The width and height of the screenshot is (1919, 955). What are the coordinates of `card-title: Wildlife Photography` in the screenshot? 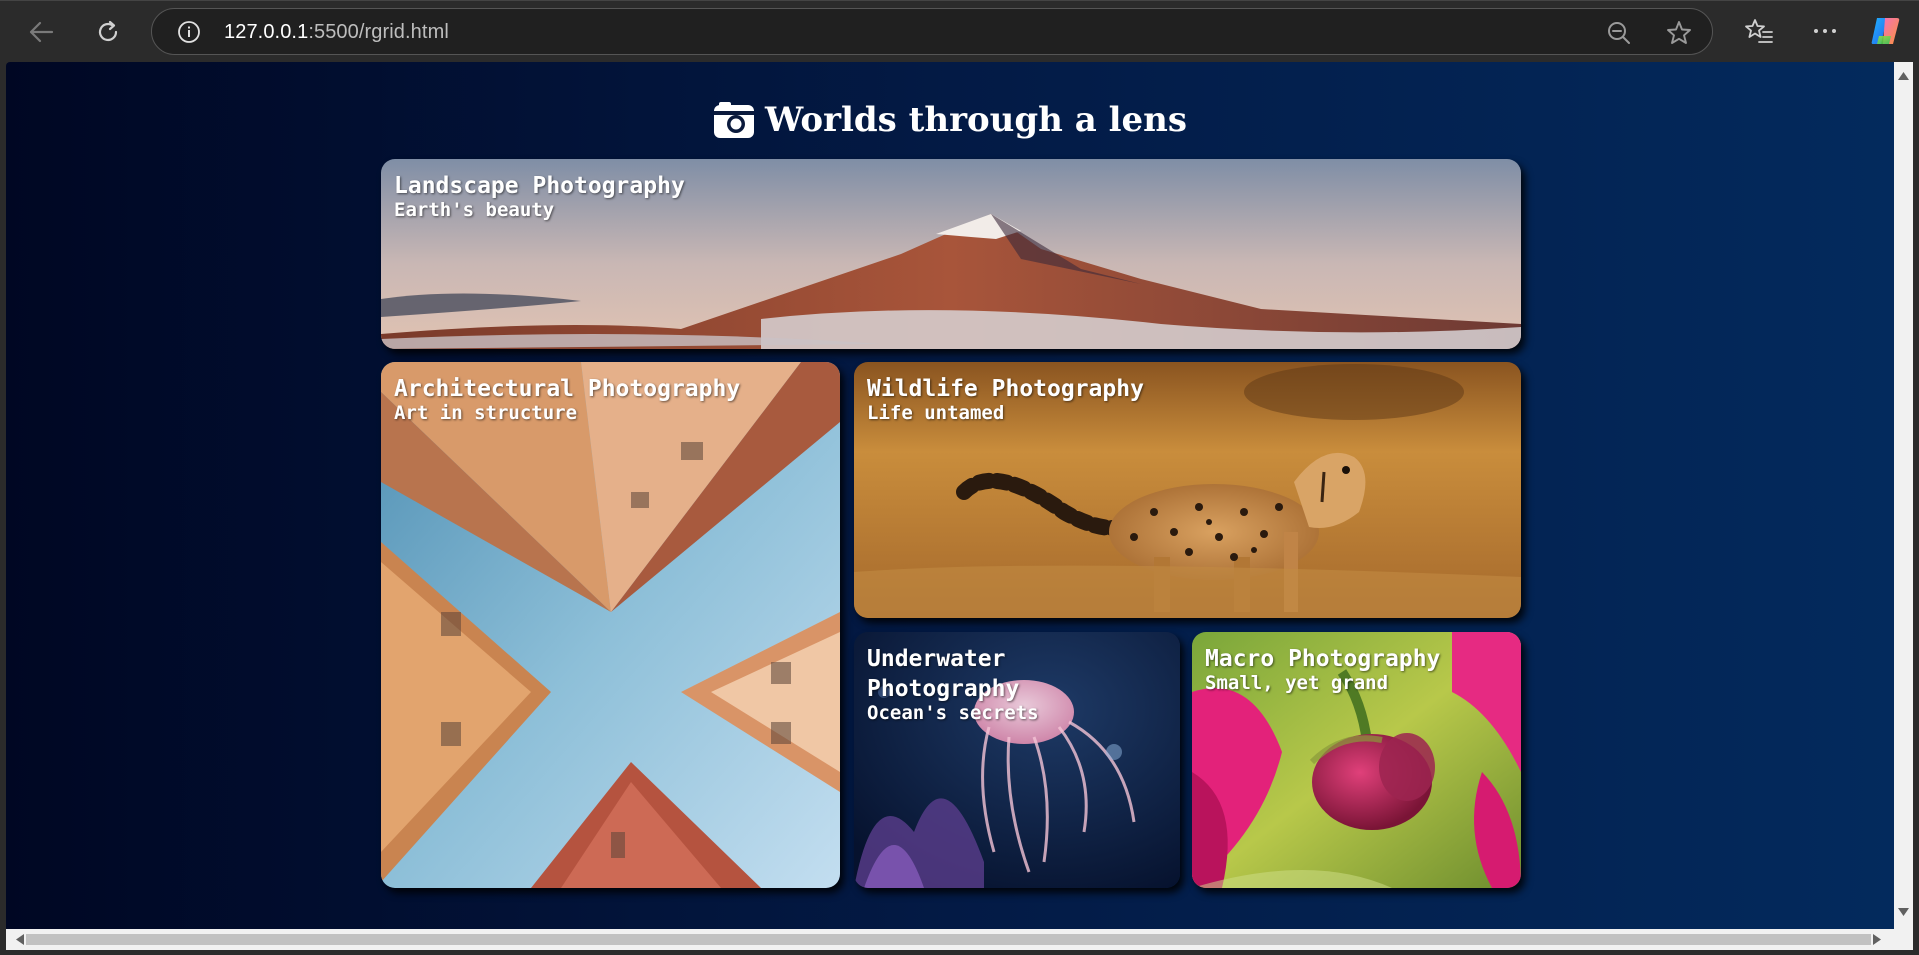 It's located at (1005, 389).